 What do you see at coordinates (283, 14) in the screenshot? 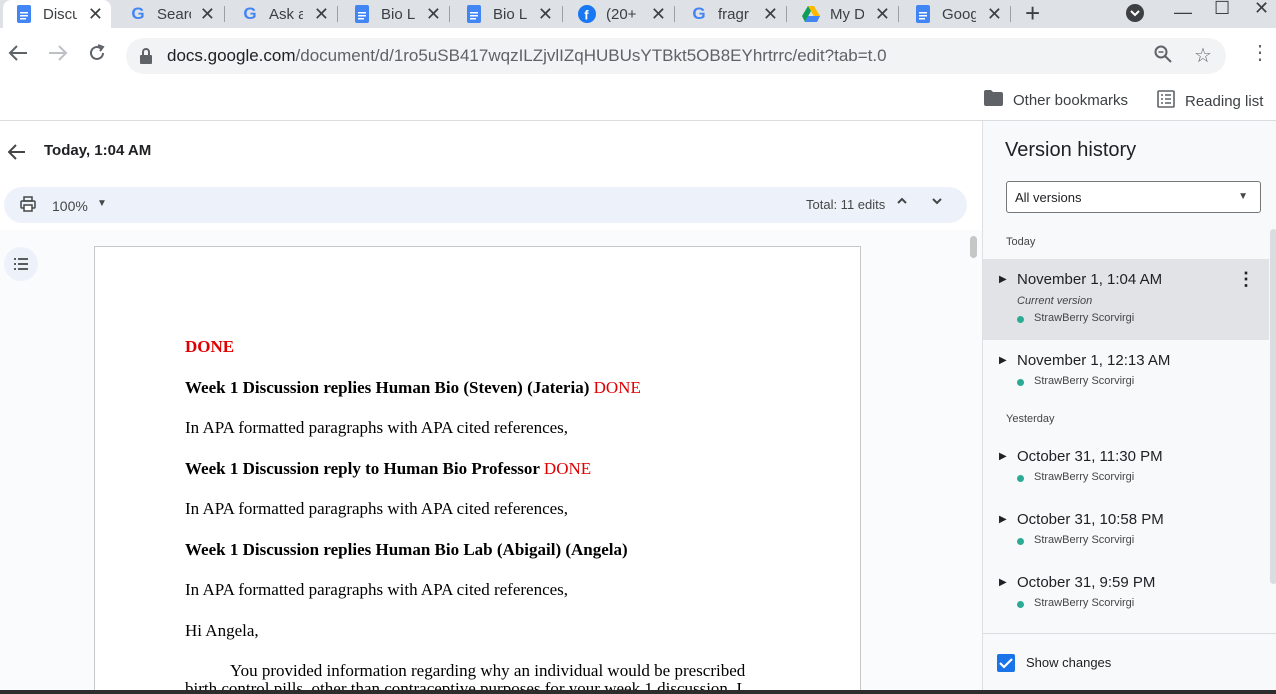
I see `tab-3: G Ask a ✕` at bounding box center [283, 14].